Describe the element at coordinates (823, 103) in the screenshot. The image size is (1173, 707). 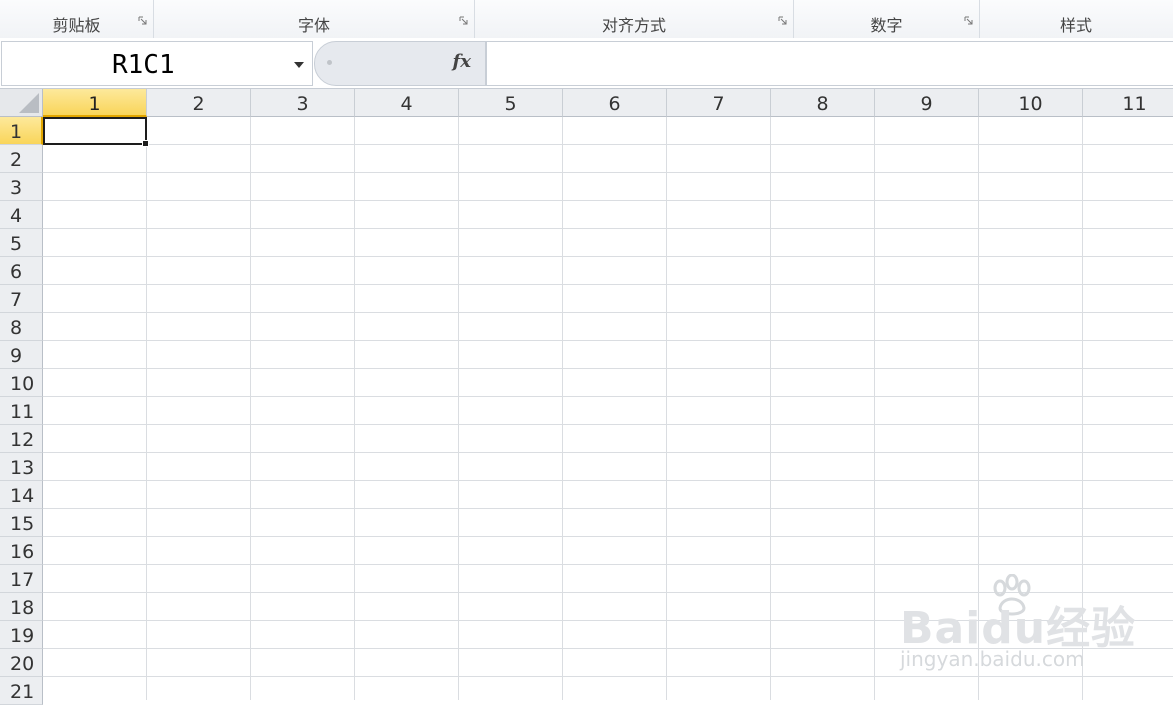
I see `column-header-8: 8` at that location.